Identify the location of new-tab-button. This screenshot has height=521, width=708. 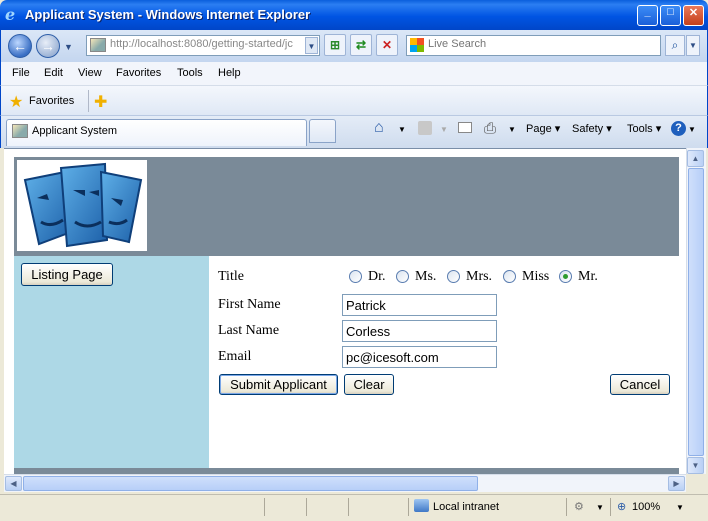
(322, 131).